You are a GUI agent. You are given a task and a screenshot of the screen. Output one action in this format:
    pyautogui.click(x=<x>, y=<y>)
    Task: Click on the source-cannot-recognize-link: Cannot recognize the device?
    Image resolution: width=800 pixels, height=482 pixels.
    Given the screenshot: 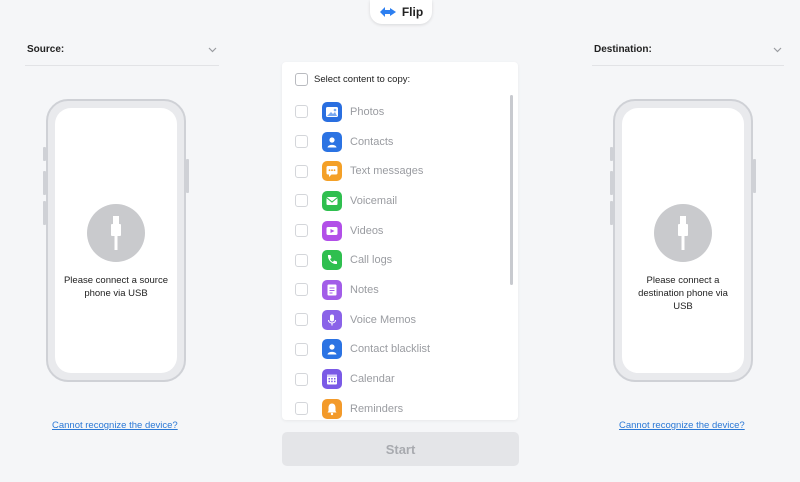 What is the action you would take?
    pyautogui.click(x=115, y=425)
    